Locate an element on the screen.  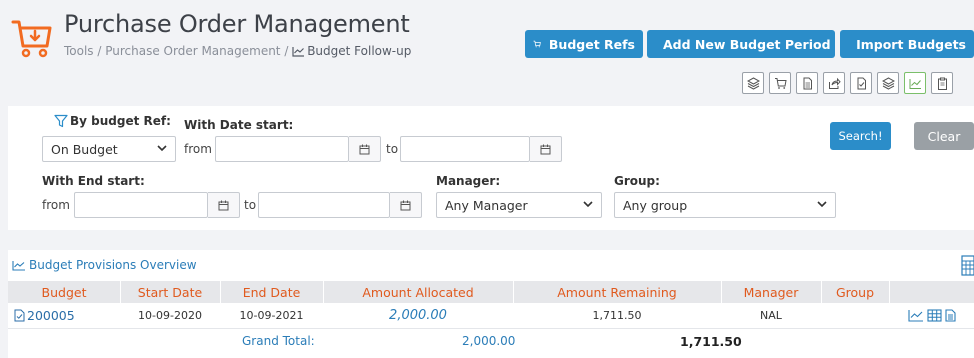
page-title: Purchase Order Management is located at coordinates (237, 24).